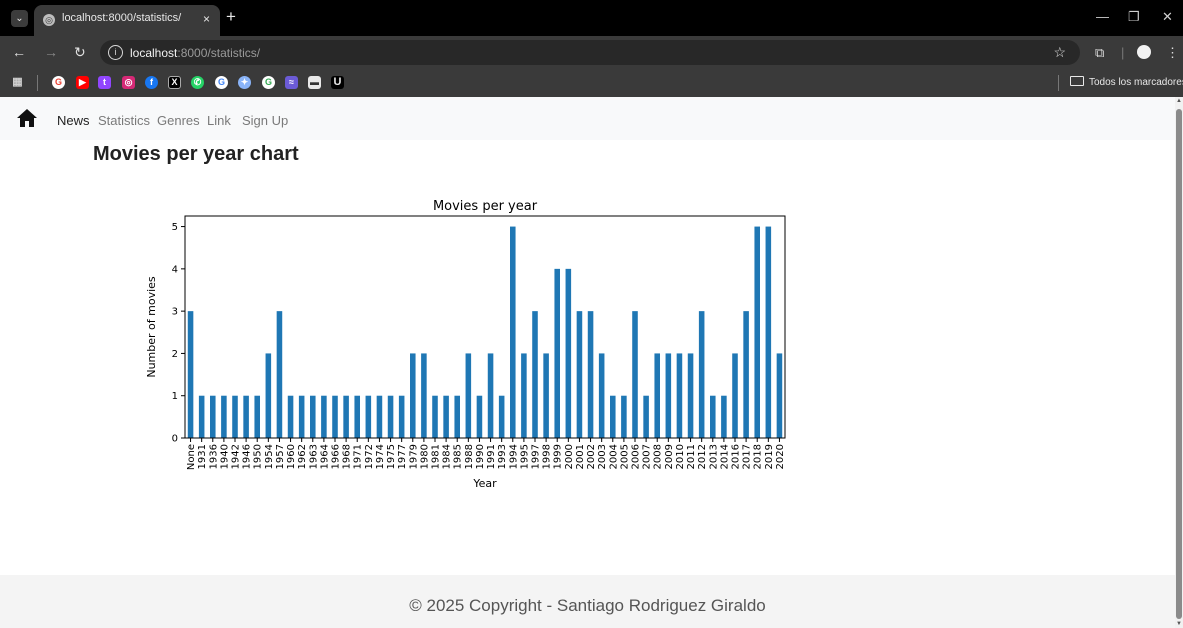  What do you see at coordinates (244, 82) in the screenshot?
I see `gemini-icon: ✦` at bounding box center [244, 82].